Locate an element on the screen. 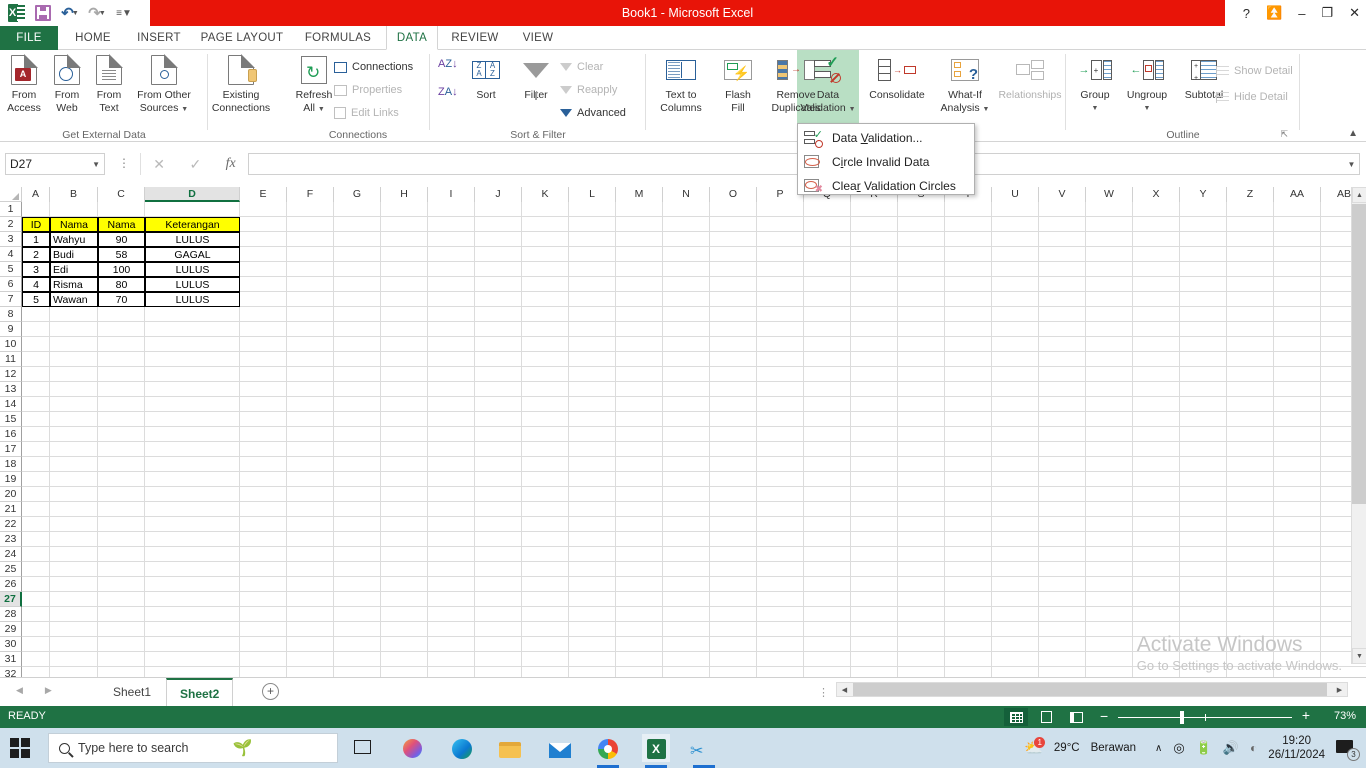 The height and width of the screenshot is (768, 1366). cell-A13 is located at coordinates (36, 389).